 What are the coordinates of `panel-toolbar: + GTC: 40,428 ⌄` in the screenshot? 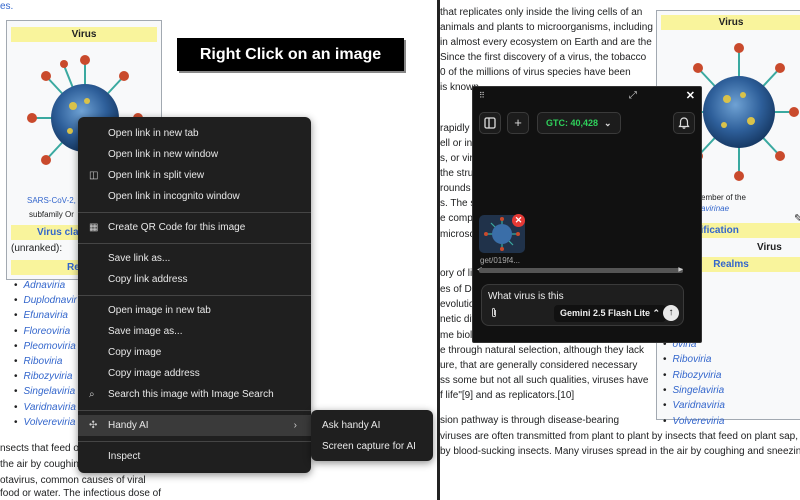 It's located at (587, 123).